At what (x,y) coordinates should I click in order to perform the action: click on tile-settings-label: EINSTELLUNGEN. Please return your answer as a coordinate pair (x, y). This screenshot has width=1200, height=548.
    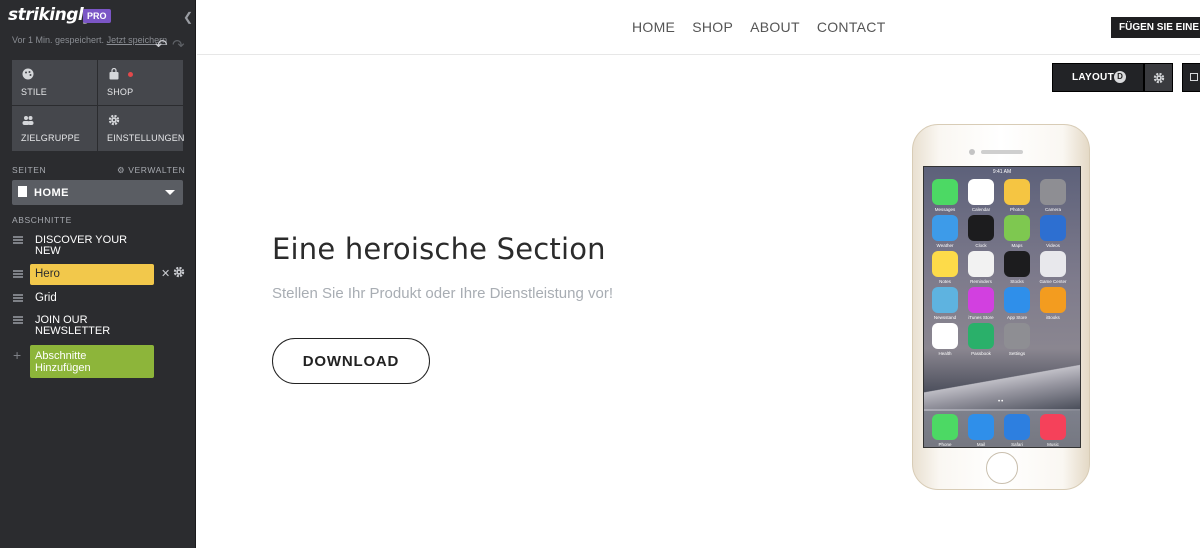
    Looking at the image, I should click on (146, 138).